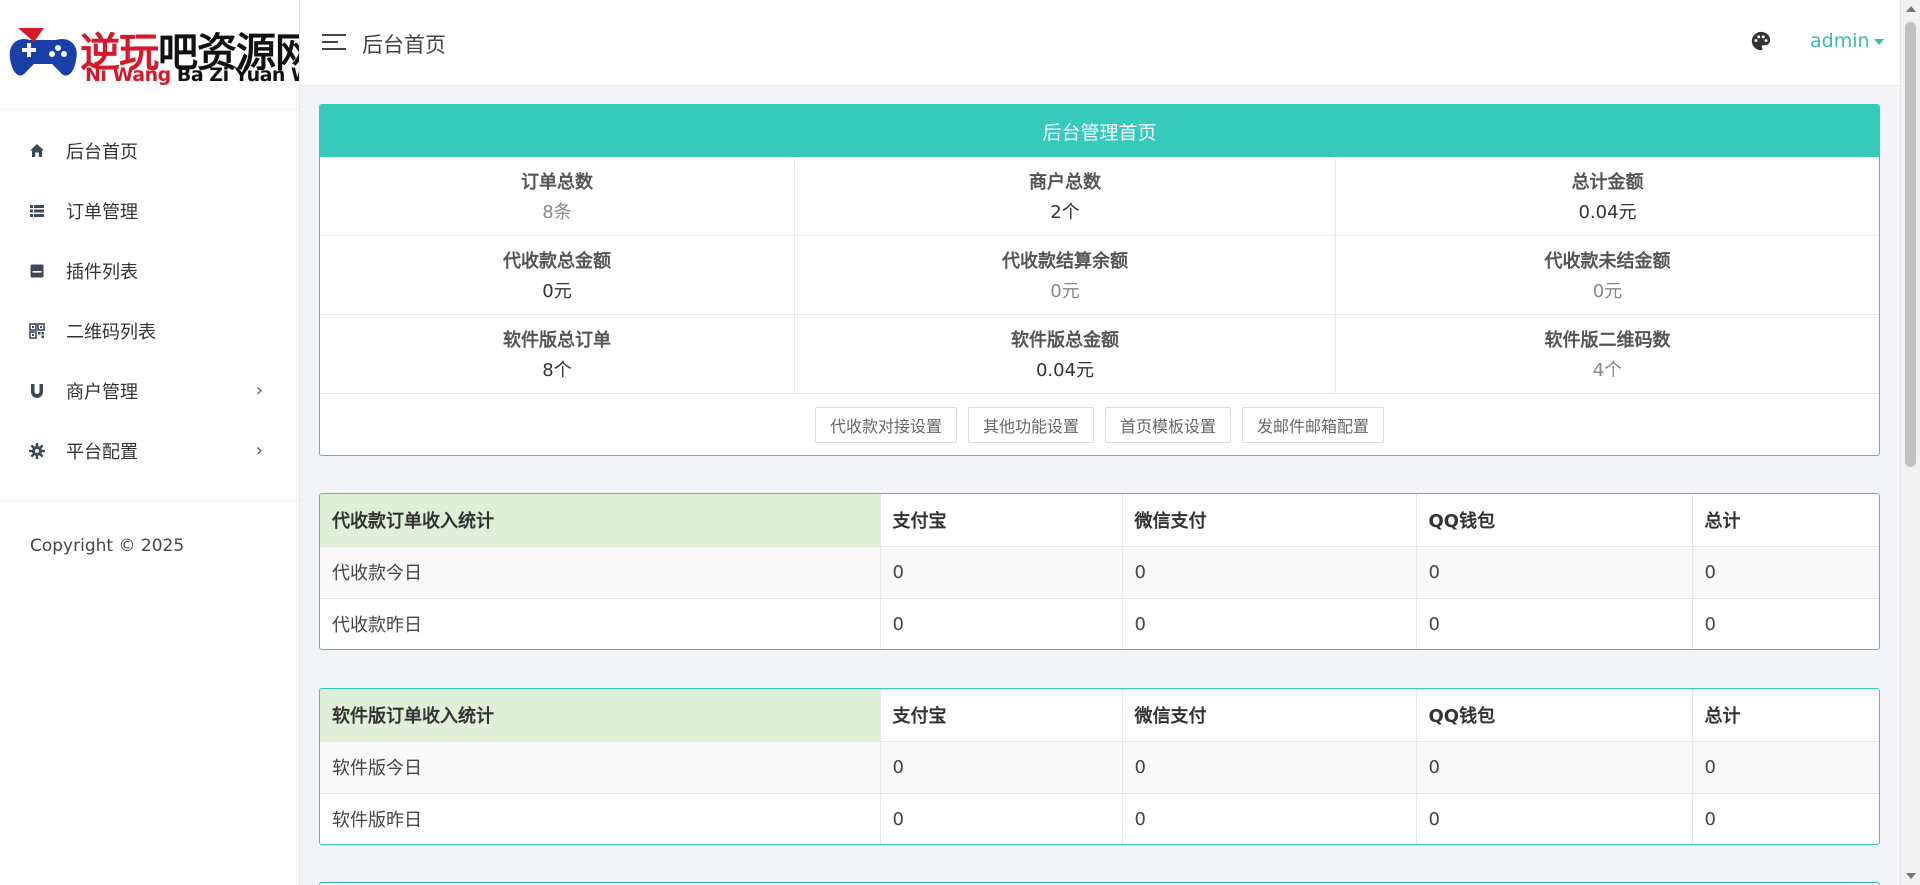  Describe the element at coordinates (149, 211) in the screenshot. I see `sidebar-item-1: 订单管理` at that location.